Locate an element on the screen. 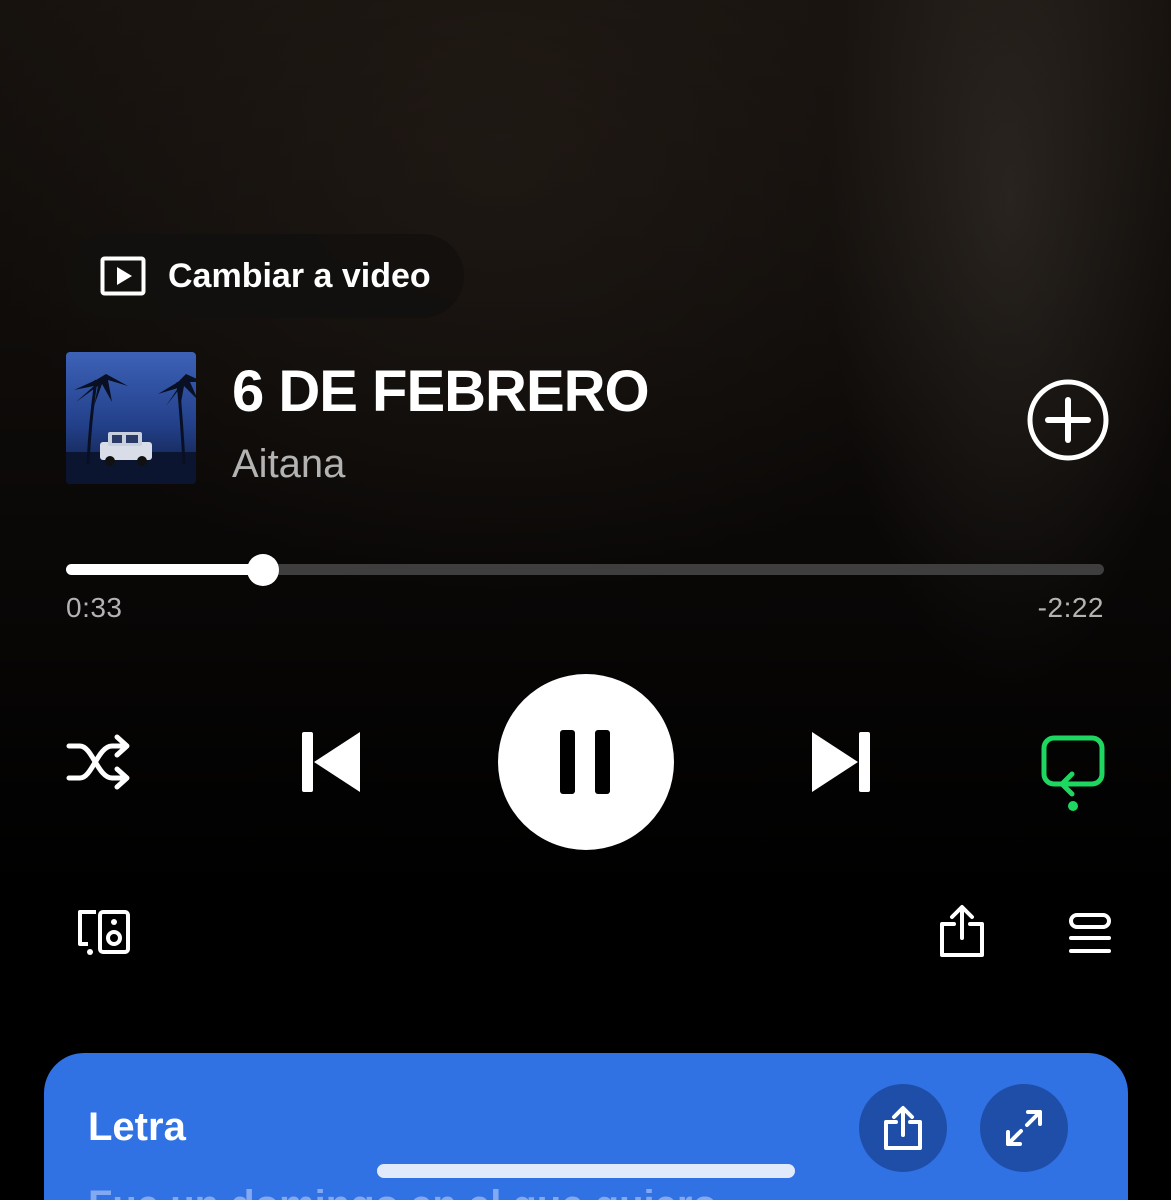 The height and width of the screenshot is (1200, 1171). progress-fill is located at coordinates (165, 569).